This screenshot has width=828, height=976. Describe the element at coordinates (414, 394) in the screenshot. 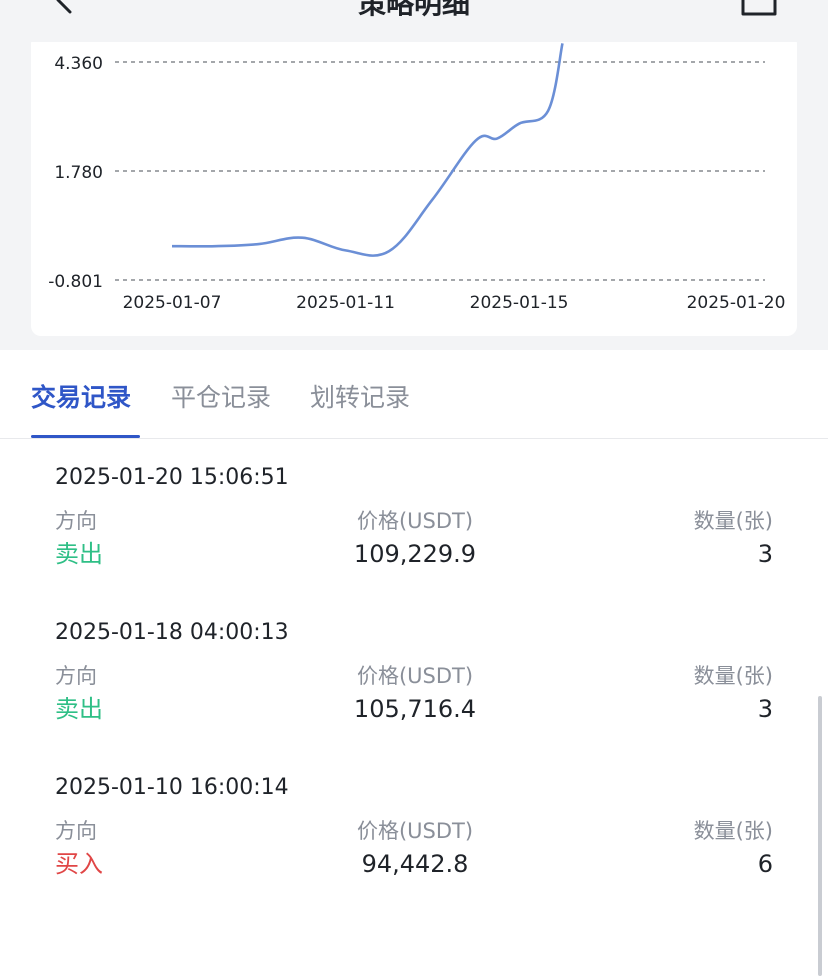

I see `record-tabs: 交易记录 平仓记录 划转记录` at that location.